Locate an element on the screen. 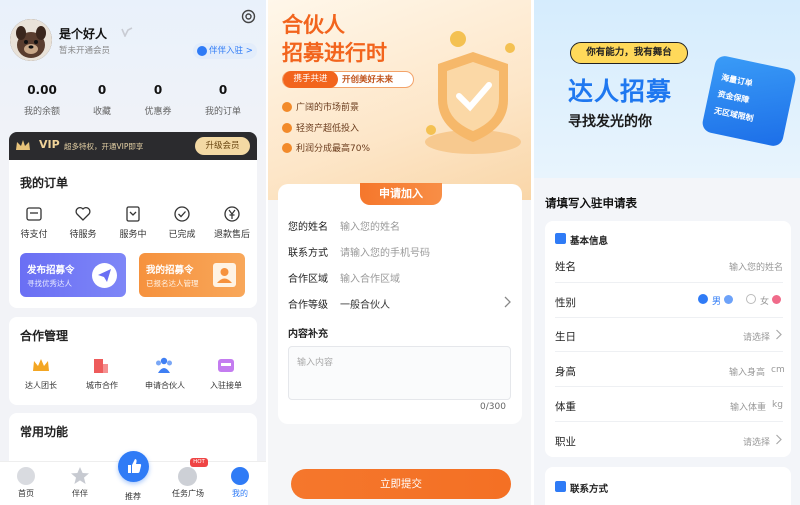 The image size is (800, 505). heart-icon is located at coordinates (83, 214).